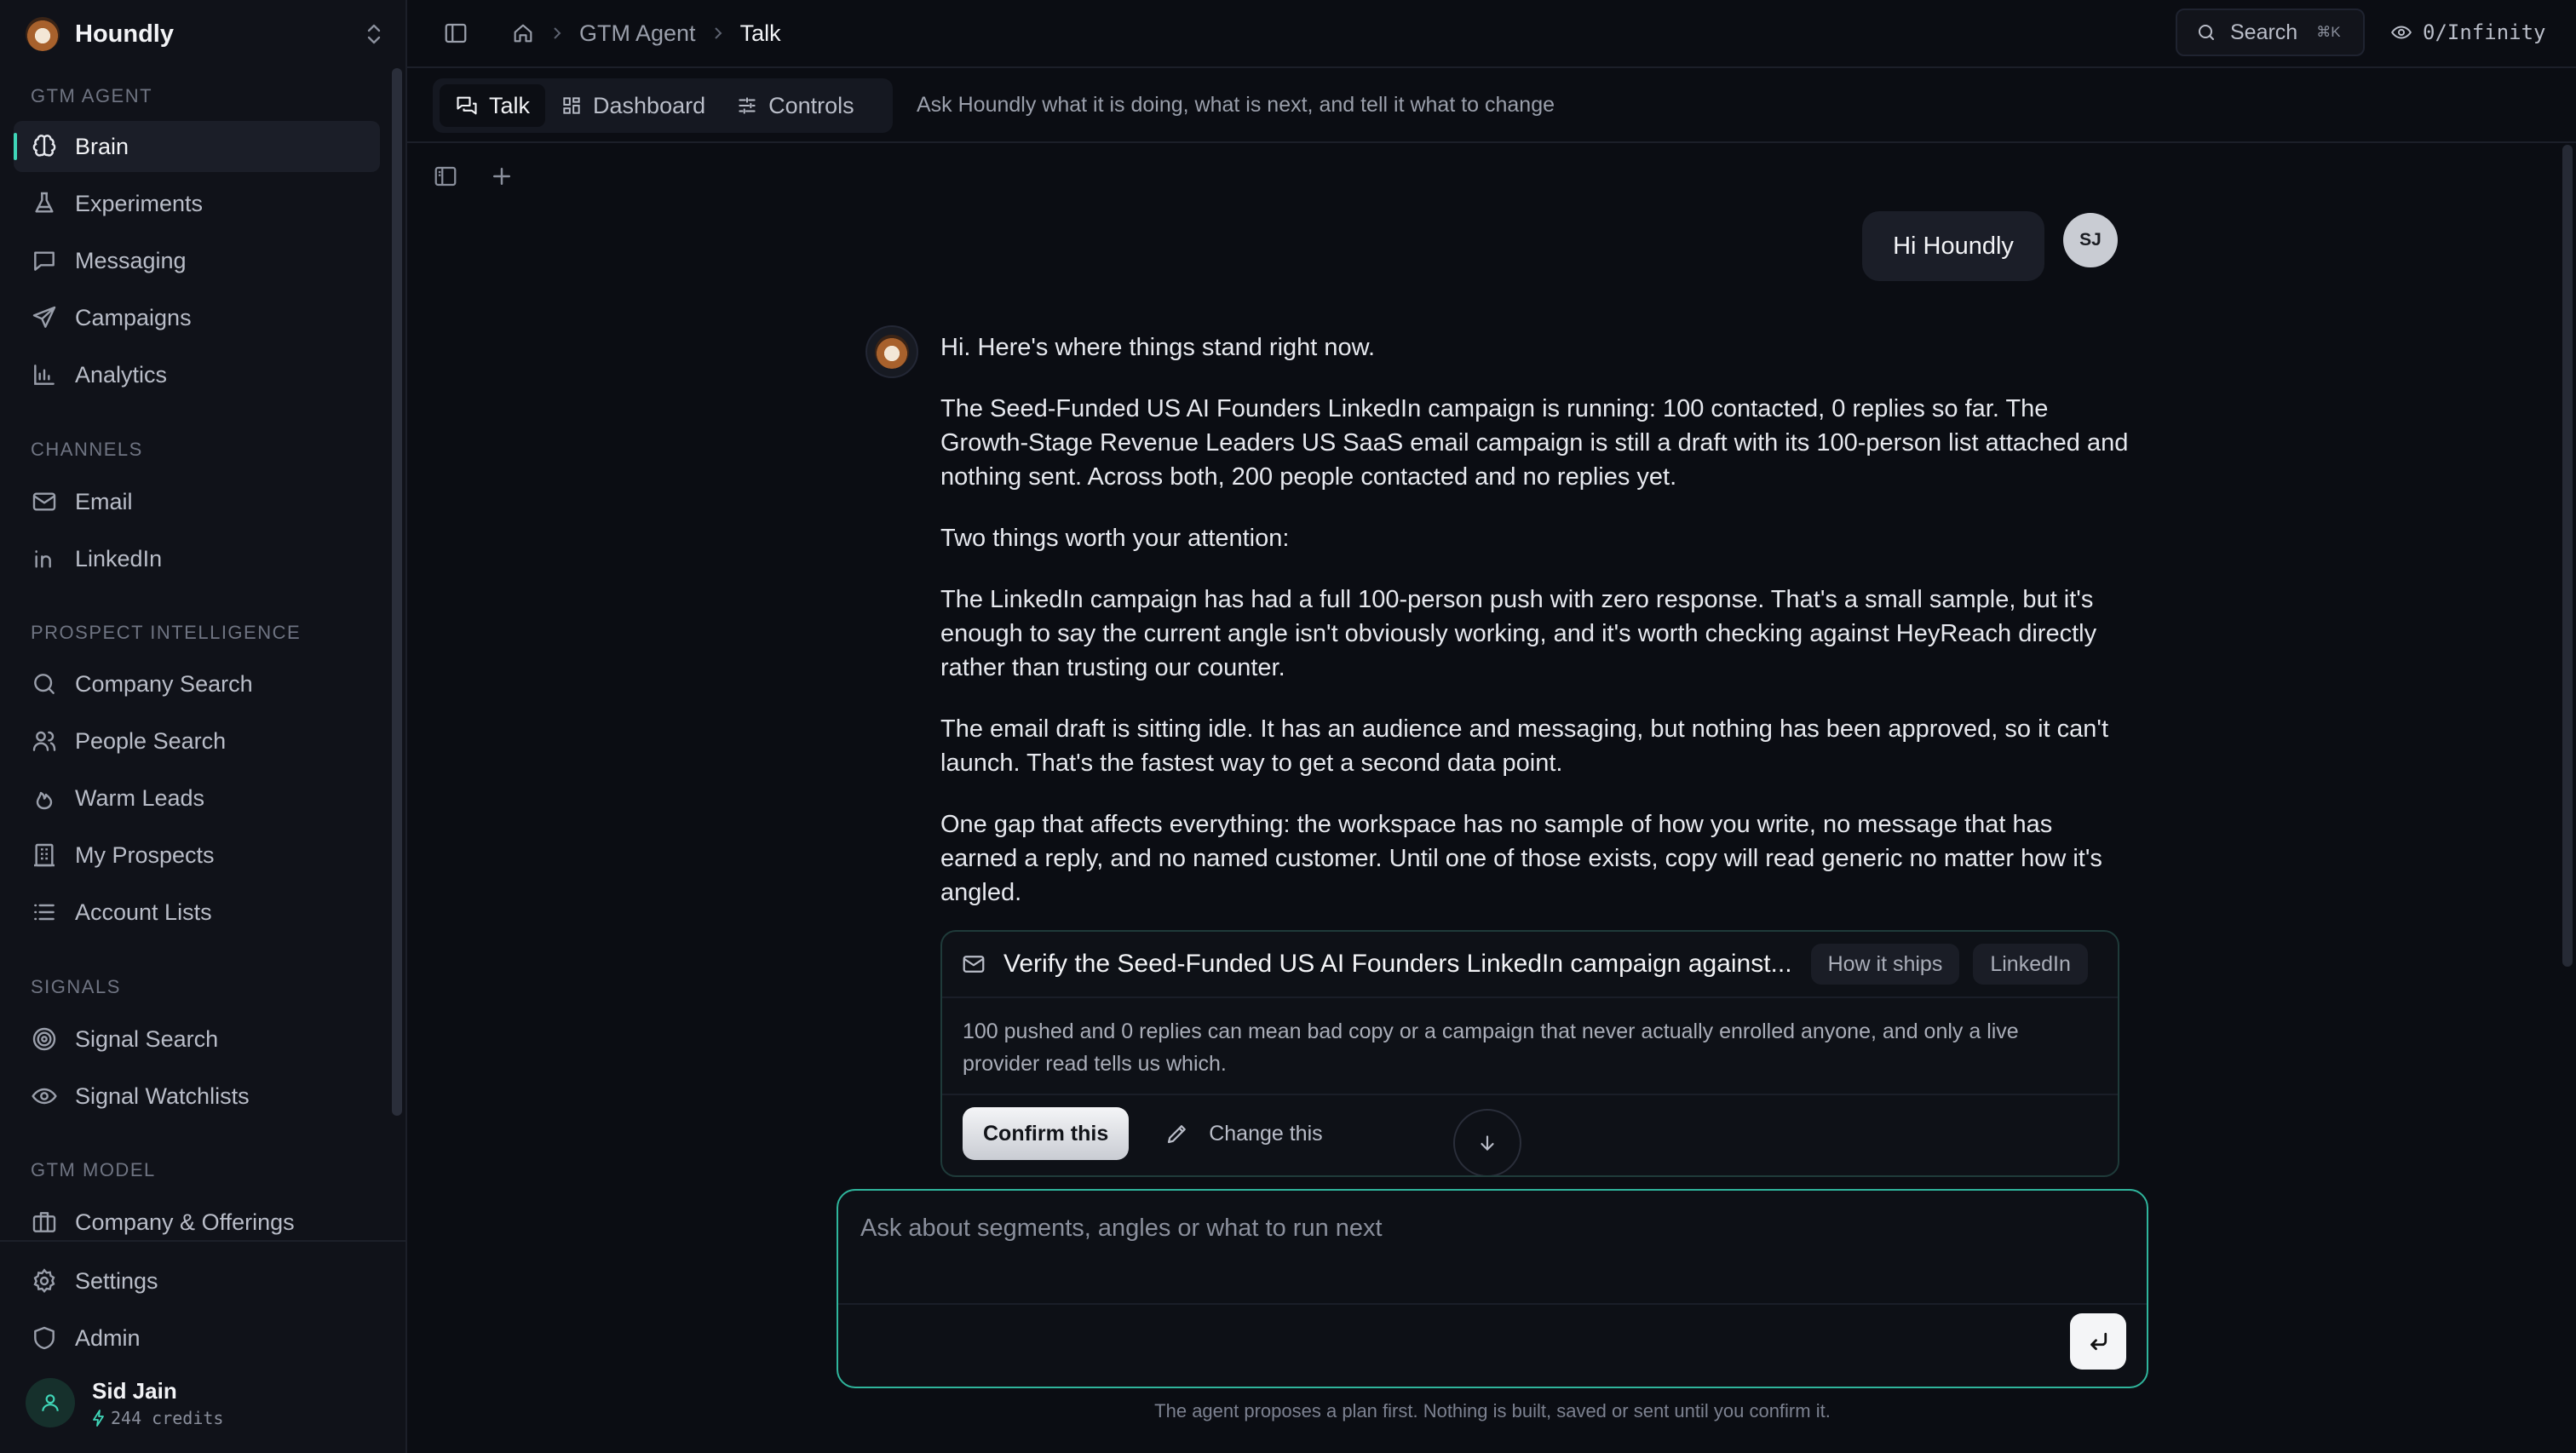 This screenshot has width=2576, height=1453. I want to click on section-label-gtm-agent: GTM AGENT, so click(92, 95).